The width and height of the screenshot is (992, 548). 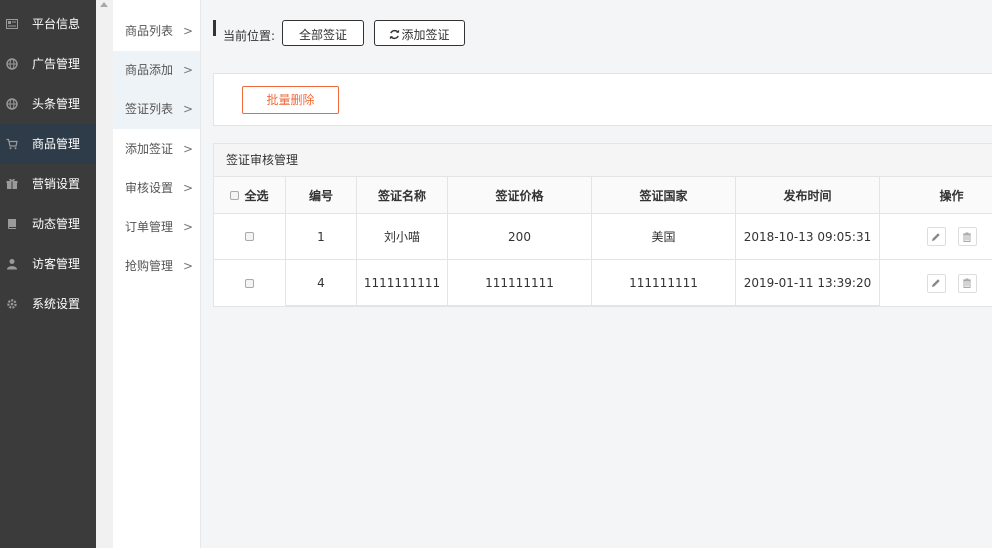 I want to click on sidebar-item-label: 系统设置, so click(x=56, y=304).